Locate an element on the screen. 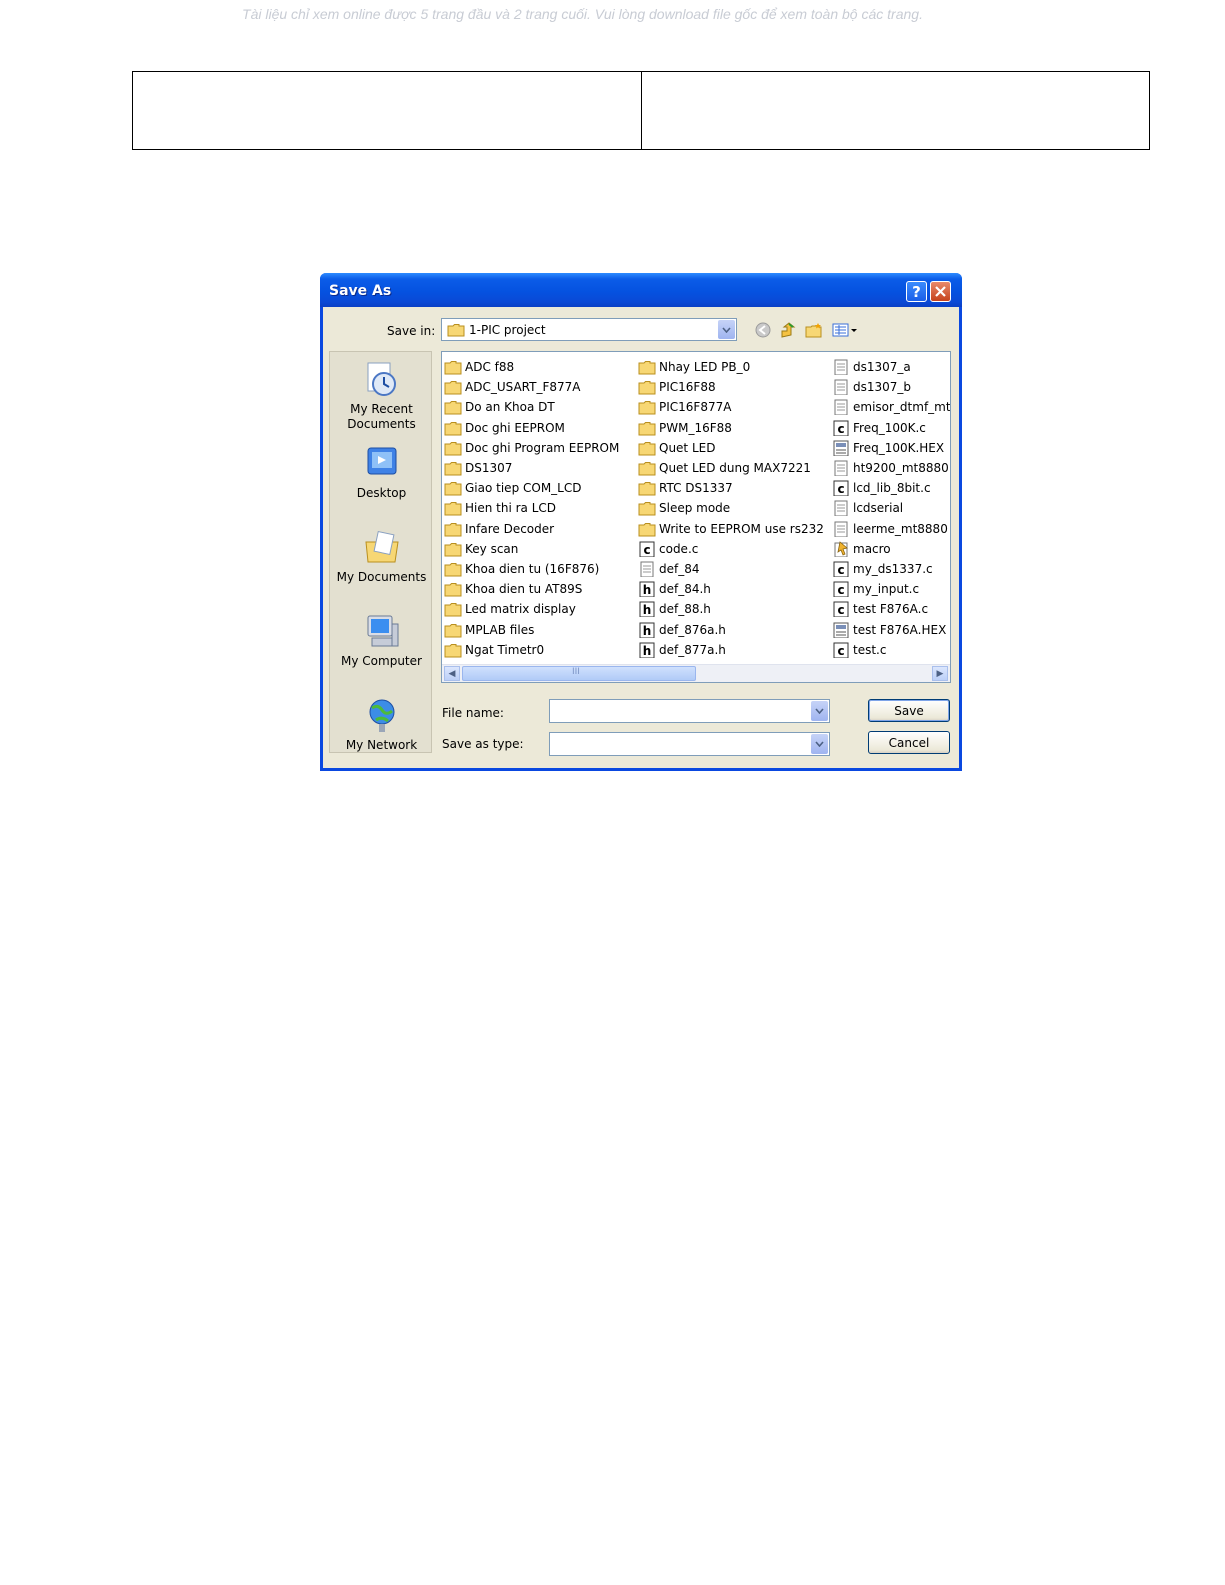 This screenshot has width=1225, height=1585. up-folder-icon is located at coordinates (788, 330).